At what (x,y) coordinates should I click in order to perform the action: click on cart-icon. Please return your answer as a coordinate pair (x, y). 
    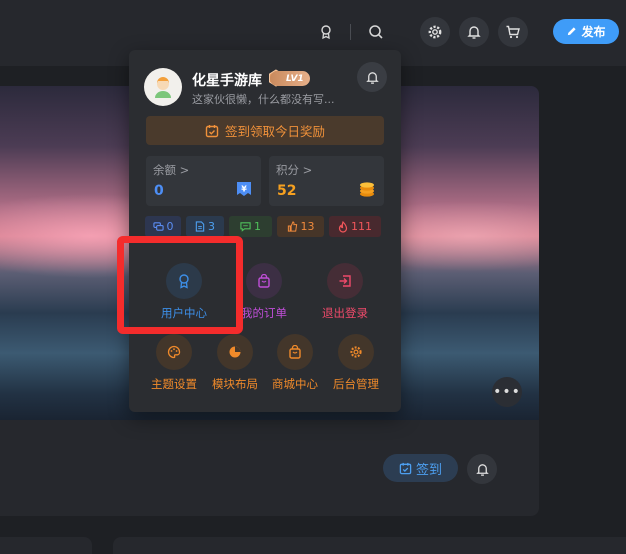
    Looking at the image, I should click on (513, 32).